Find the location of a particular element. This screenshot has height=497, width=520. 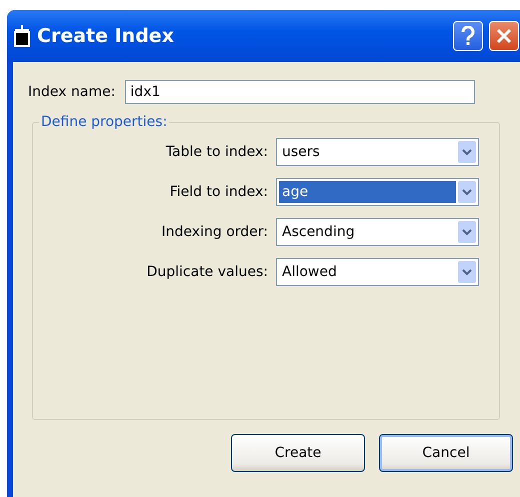

group-title: Define properties: is located at coordinates (104, 122).